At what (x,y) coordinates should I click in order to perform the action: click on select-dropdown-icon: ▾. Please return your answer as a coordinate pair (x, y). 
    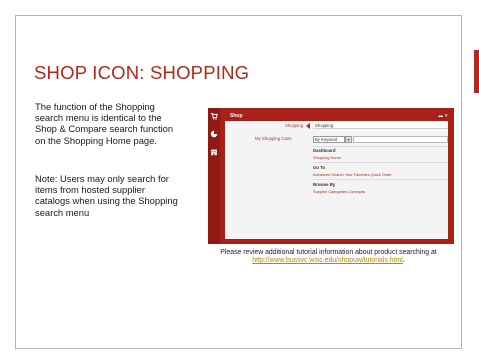
    Looking at the image, I should click on (348, 139).